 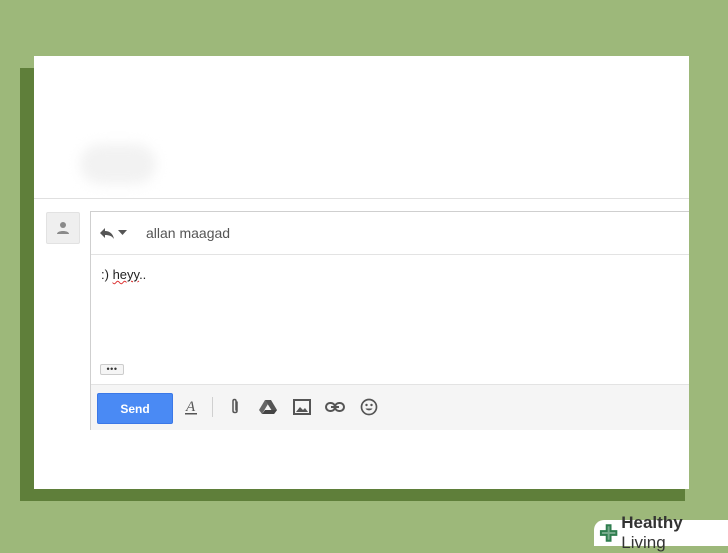 I want to click on format-text-icon: A, so click(x=191, y=407).